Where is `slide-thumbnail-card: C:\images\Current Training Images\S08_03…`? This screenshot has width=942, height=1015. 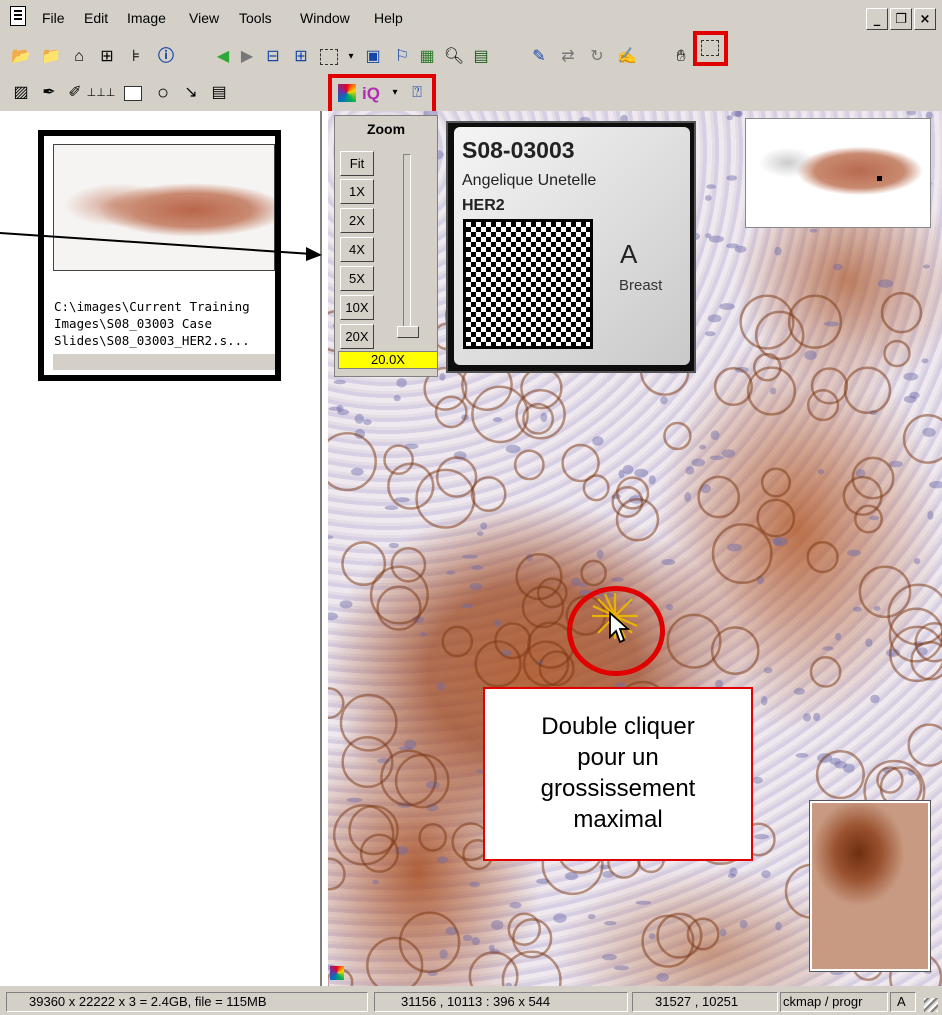
slide-thumbnail-card: C:\images\Current Training Images\S08_03… is located at coordinates (159, 255).